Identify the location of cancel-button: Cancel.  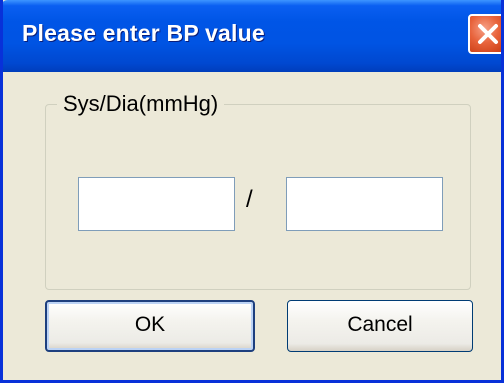
(380, 326).